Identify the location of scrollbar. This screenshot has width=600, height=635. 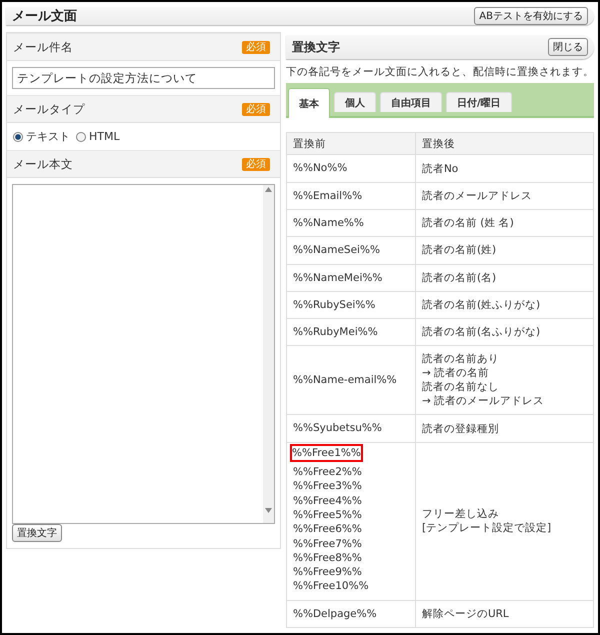
(268, 354).